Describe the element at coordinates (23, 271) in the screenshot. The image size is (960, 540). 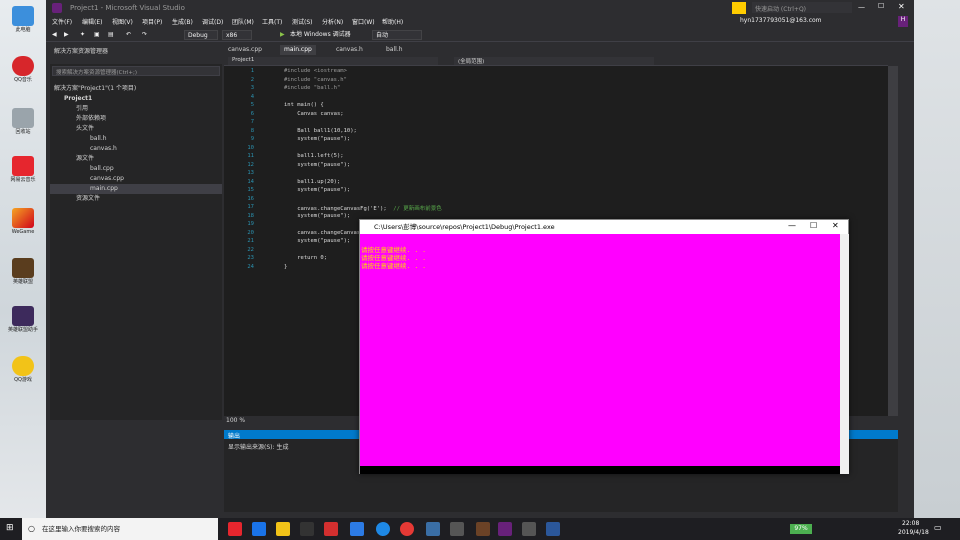
I see `desktop-icon: 英雄联盟` at that location.